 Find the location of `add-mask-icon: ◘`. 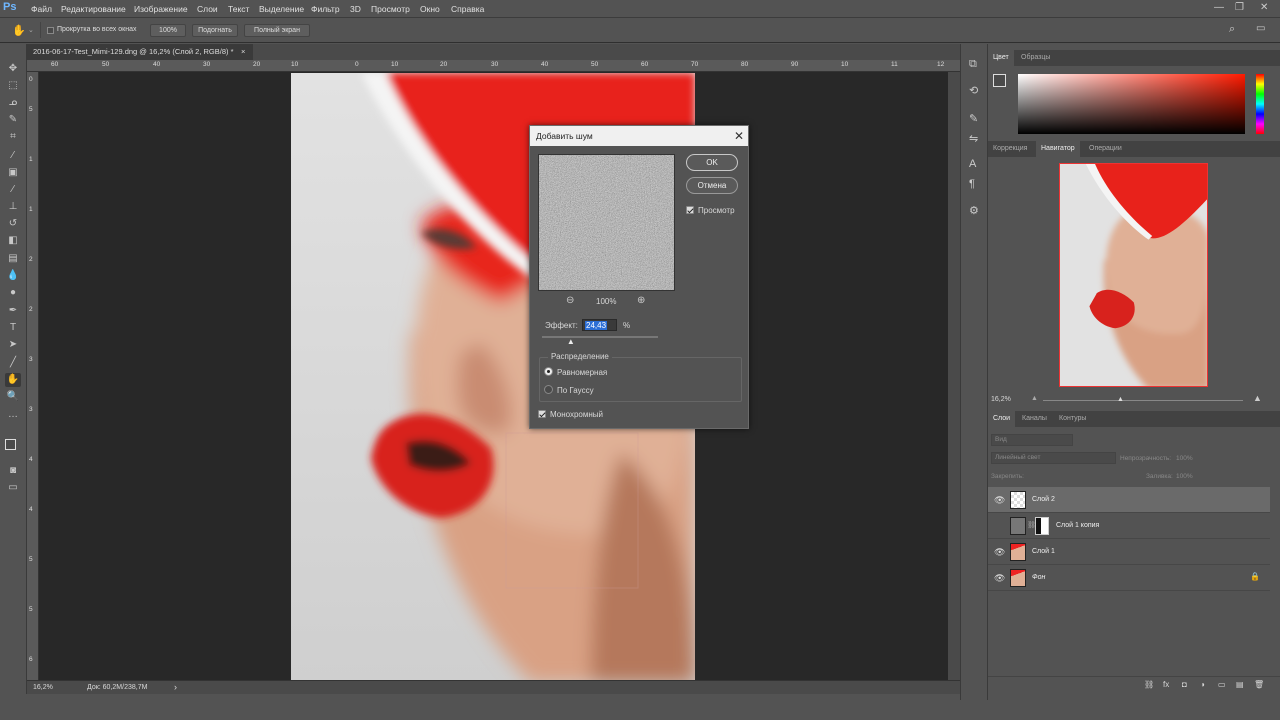

add-mask-icon: ◘ is located at coordinates (1184, 684).